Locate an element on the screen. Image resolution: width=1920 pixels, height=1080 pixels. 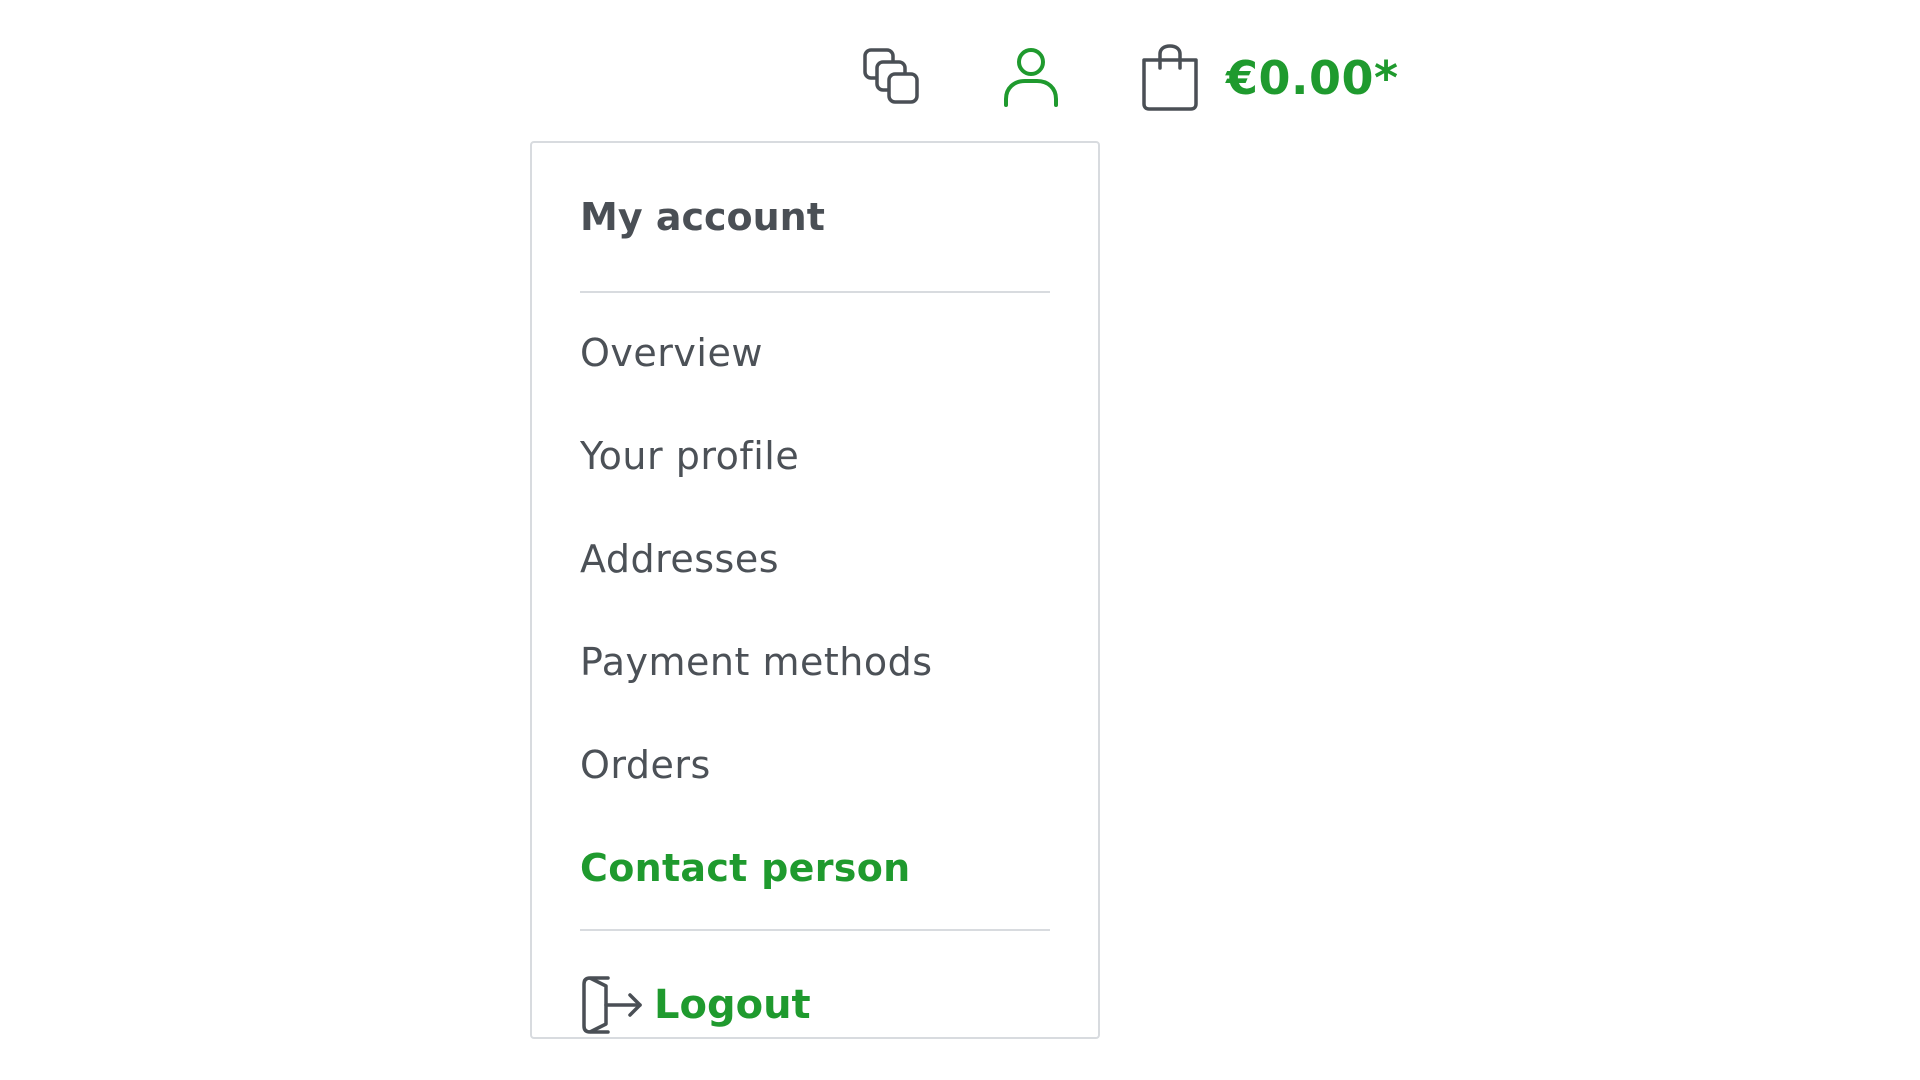
compare-icon is located at coordinates (891, 76).